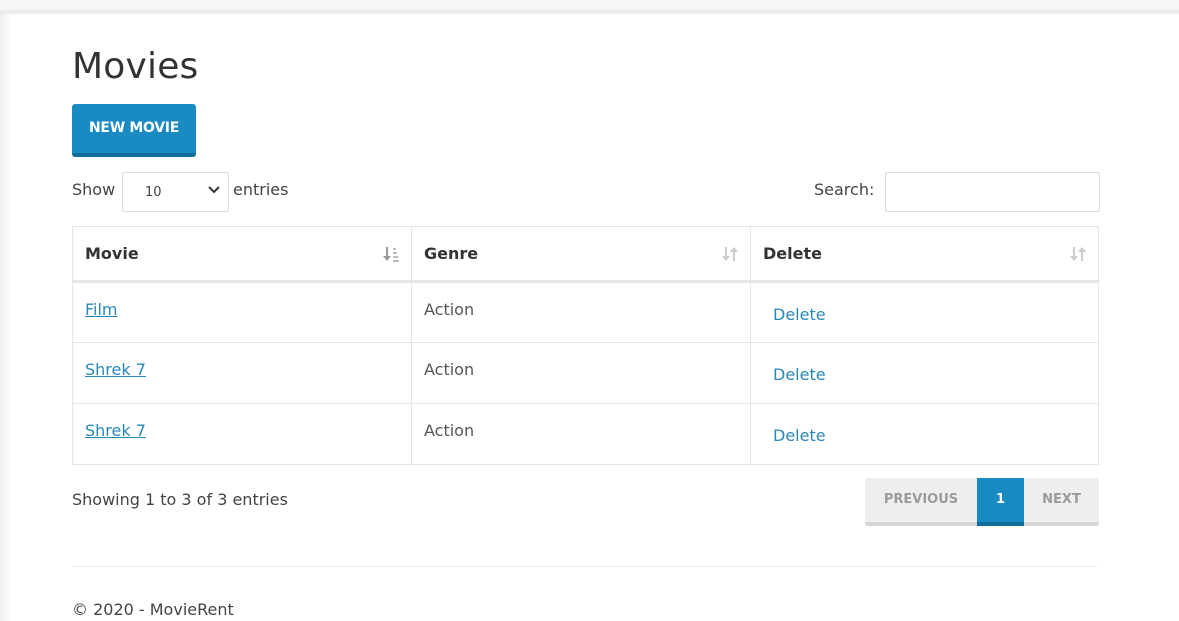  Describe the element at coordinates (391, 254) in the screenshot. I see `sort-ascending-icon` at that location.